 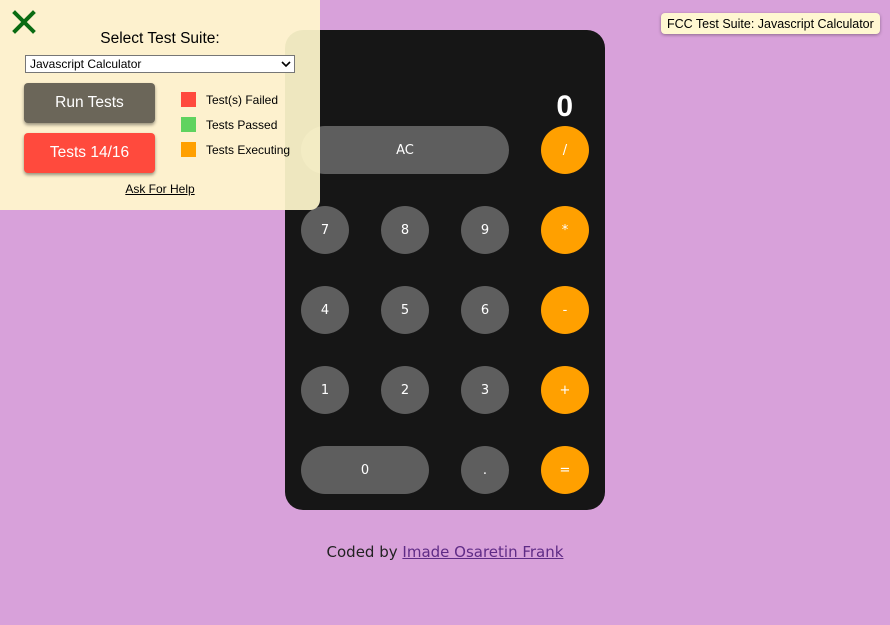 I want to click on two-button: 2, so click(x=405, y=390).